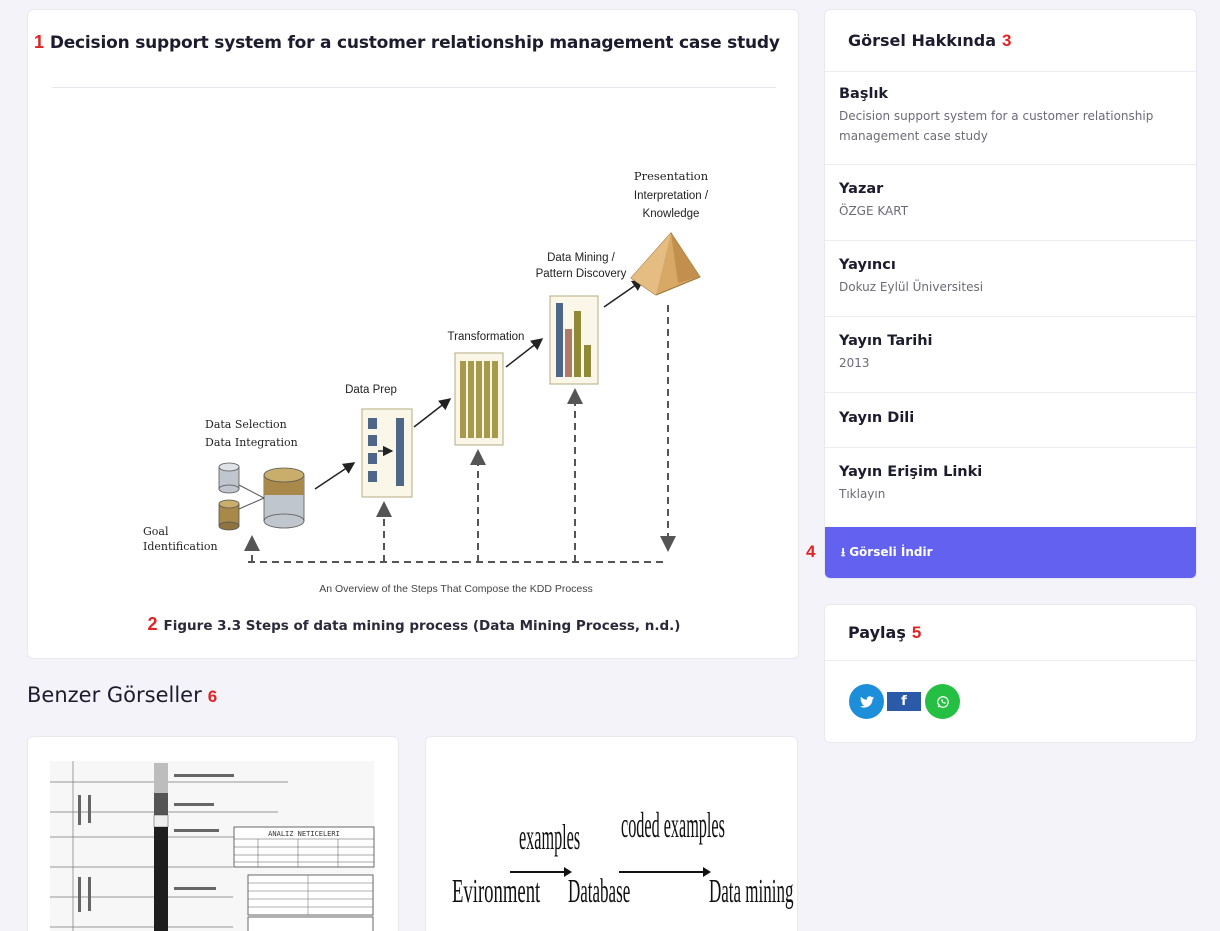 The width and height of the screenshot is (1220, 931). What do you see at coordinates (152, 624) in the screenshot?
I see `annotation-marker: 2` at bounding box center [152, 624].